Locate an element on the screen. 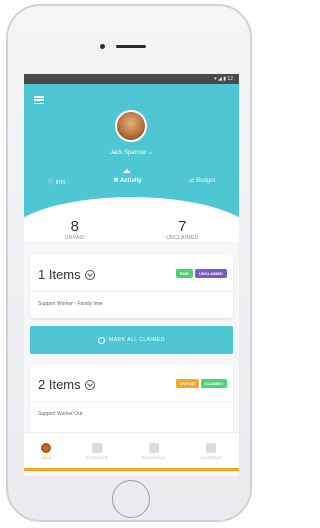 The image size is (320, 528). stats-row: 8 UNPAID 7 UNCLAIMED is located at coordinates (131, 230).